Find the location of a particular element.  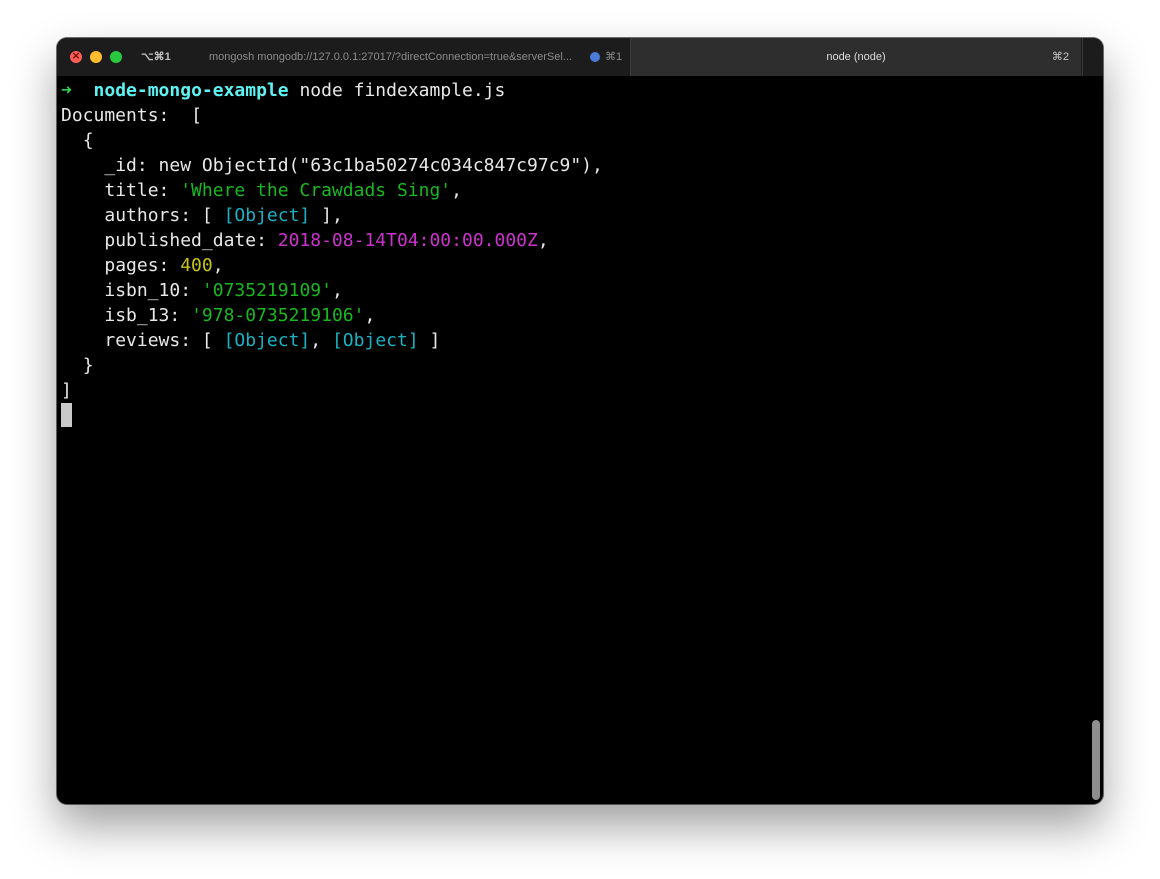

command-text: node findexample.js is located at coordinates (402, 90).